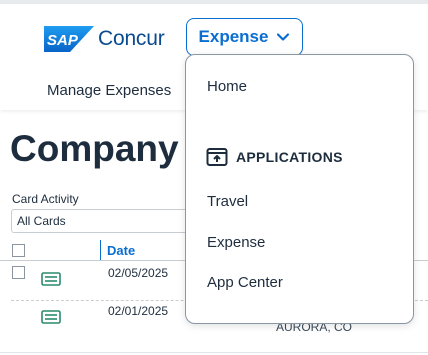 The image size is (428, 355). I want to click on menu-item-app-center: App Center, so click(245, 282).